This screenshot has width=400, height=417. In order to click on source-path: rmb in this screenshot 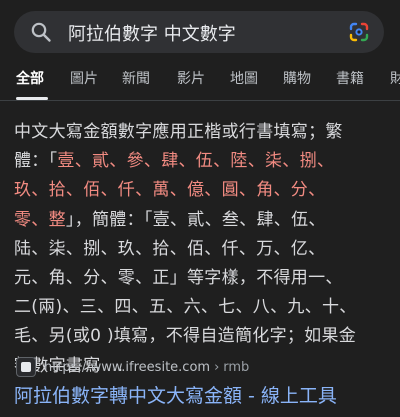, I will do `click(236, 367)`.